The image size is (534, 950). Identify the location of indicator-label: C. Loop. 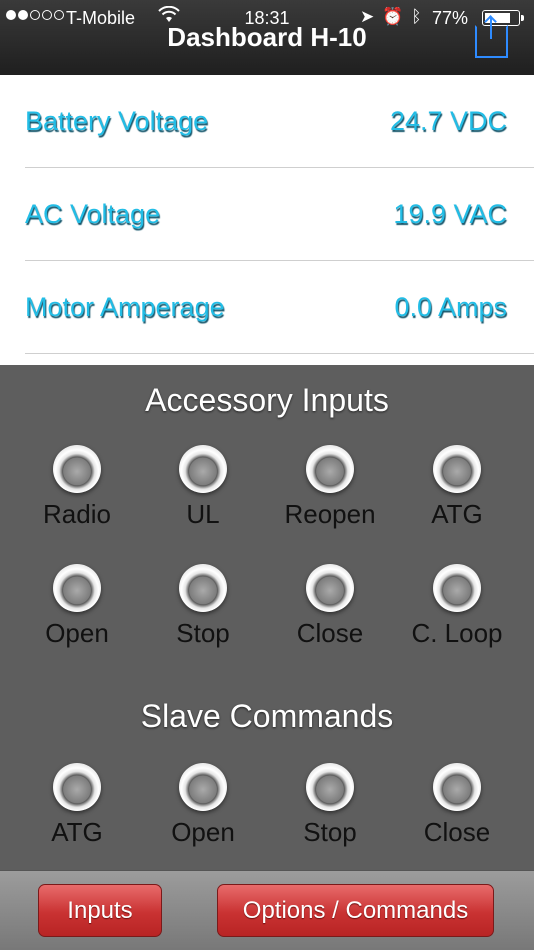
(457, 633).